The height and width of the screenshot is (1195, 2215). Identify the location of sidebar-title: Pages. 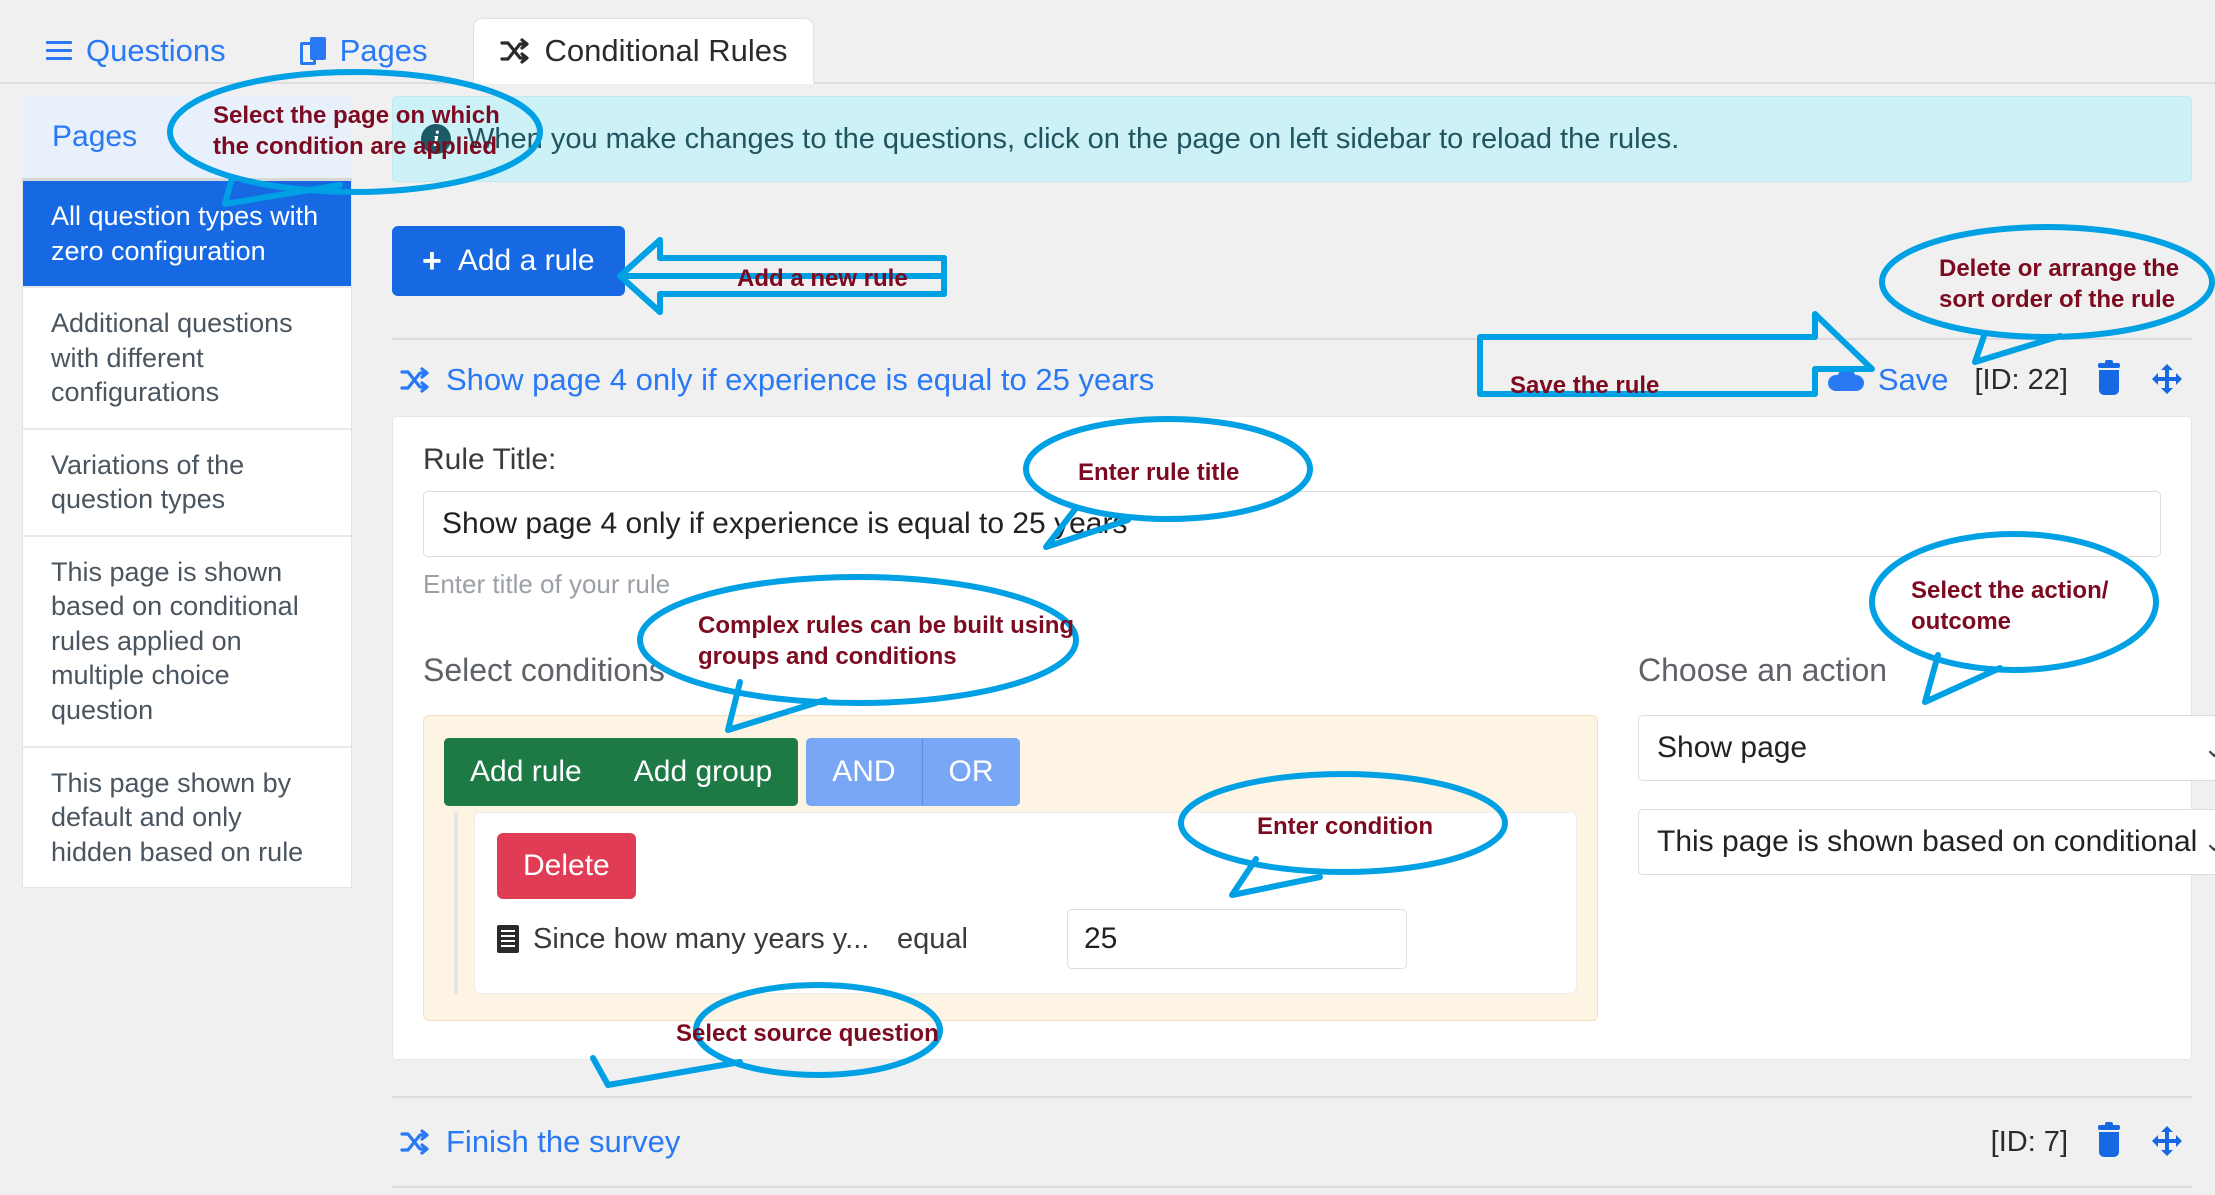
(187, 138).